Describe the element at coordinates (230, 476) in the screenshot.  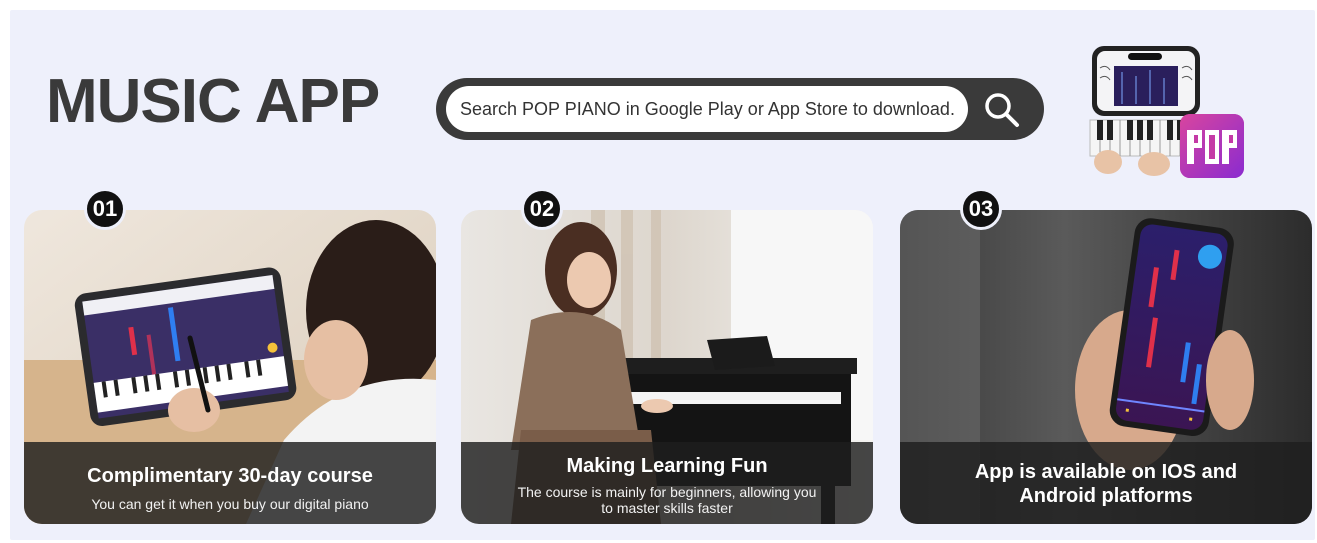
I see `card-title: Complimentary 30-day course` at that location.